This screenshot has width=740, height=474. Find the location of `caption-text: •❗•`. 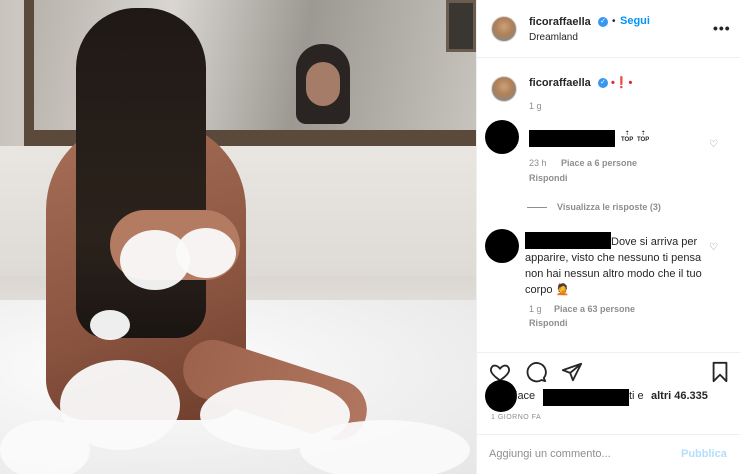

caption-text: •❗• is located at coordinates (622, 83).